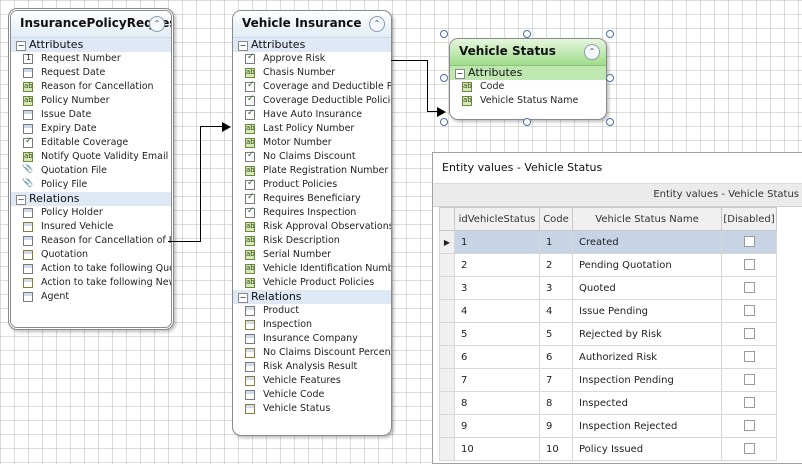 The width and height of the screenshot is (802, 464). I want to click on grid-row: 5 5 Rejected by Risk, so click(608, 334).